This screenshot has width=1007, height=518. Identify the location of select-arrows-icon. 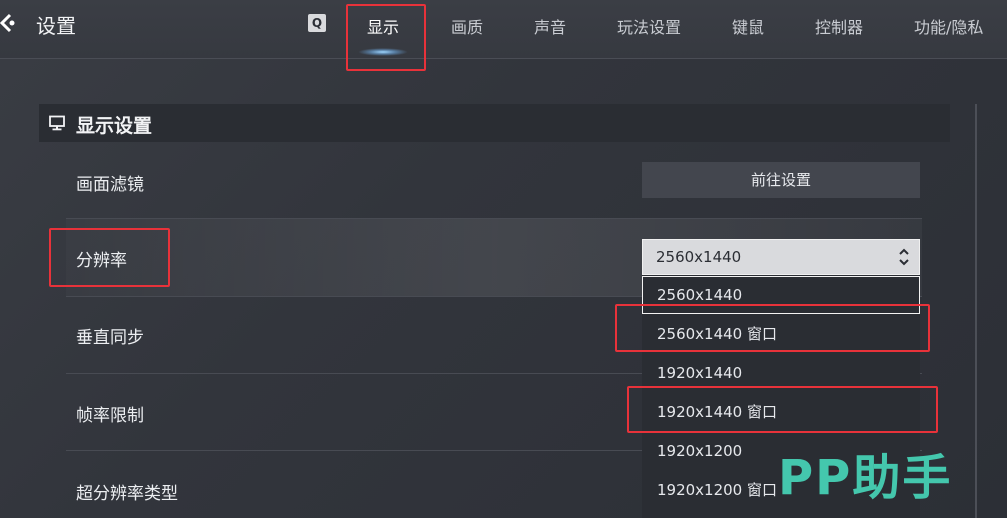
(904, 257).